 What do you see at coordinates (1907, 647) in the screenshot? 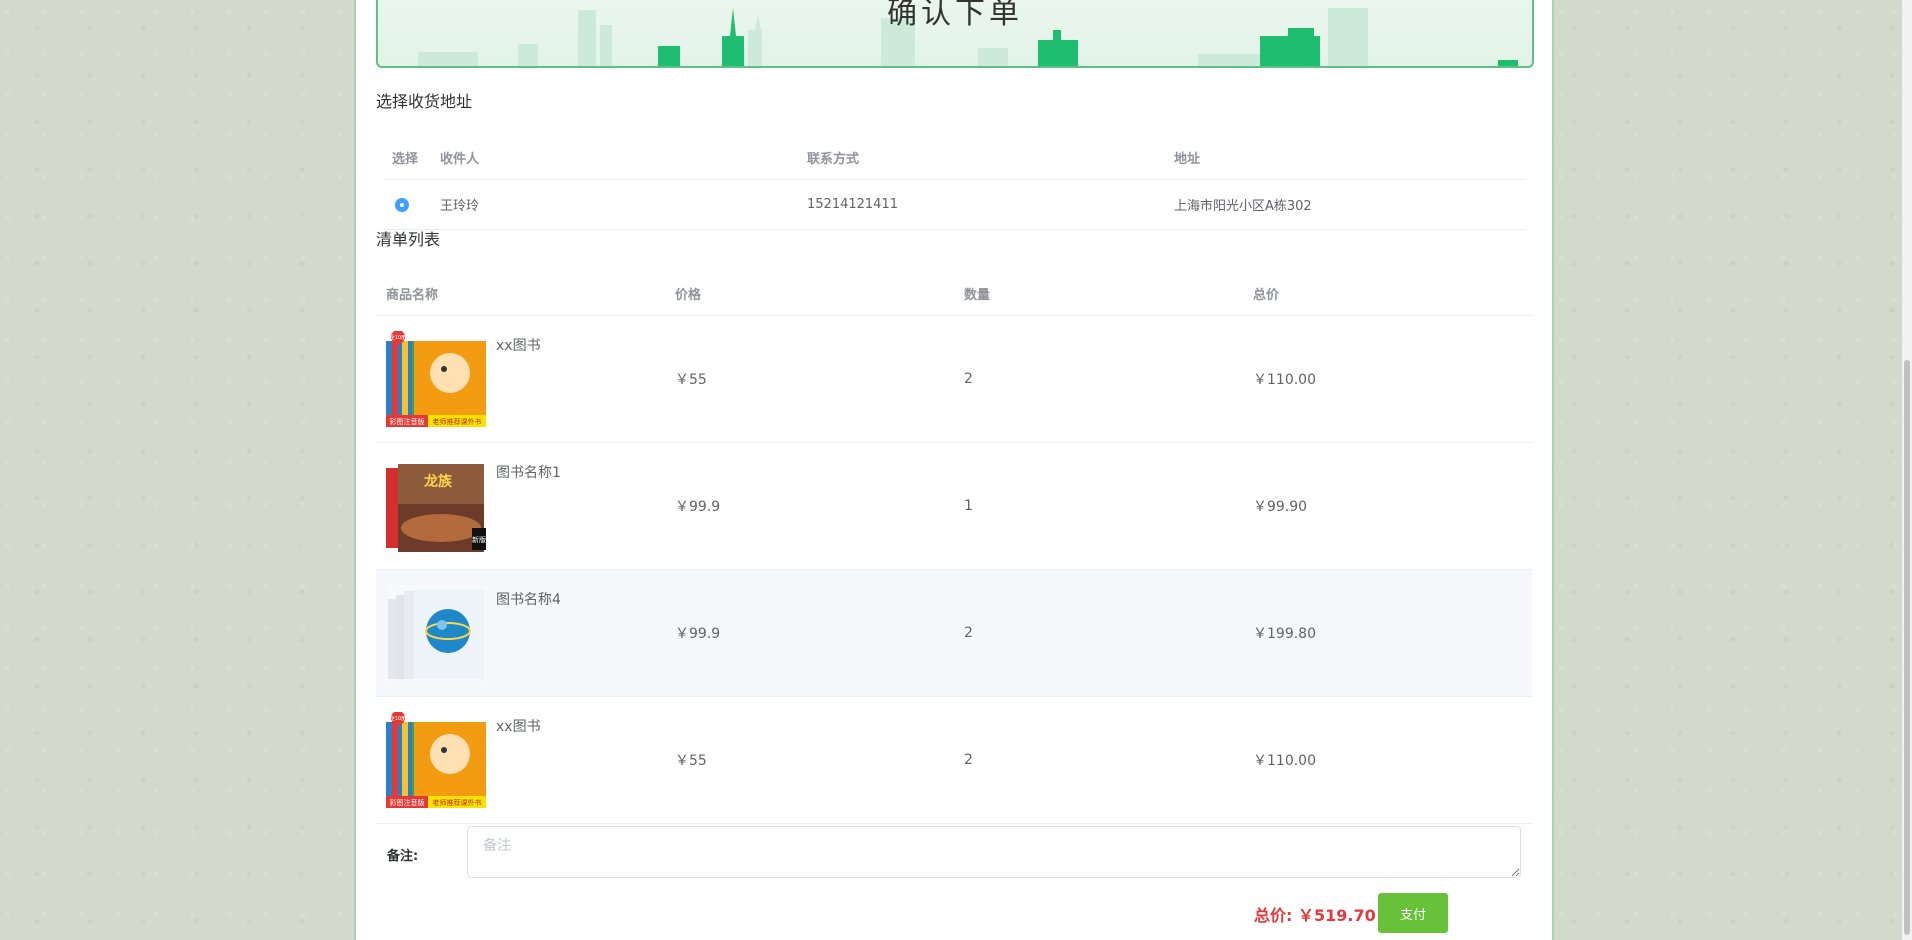
I see `scrollbar-thumb` at bounding box center [1907, 647].